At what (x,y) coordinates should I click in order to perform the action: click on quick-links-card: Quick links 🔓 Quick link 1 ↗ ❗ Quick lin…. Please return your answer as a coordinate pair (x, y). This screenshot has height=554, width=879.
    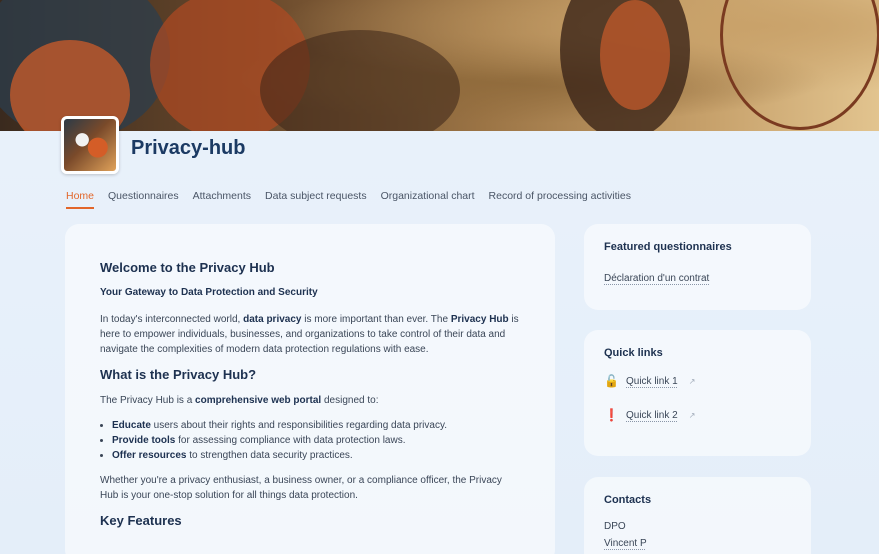
    Looking at the image, I should click on (697, 393).